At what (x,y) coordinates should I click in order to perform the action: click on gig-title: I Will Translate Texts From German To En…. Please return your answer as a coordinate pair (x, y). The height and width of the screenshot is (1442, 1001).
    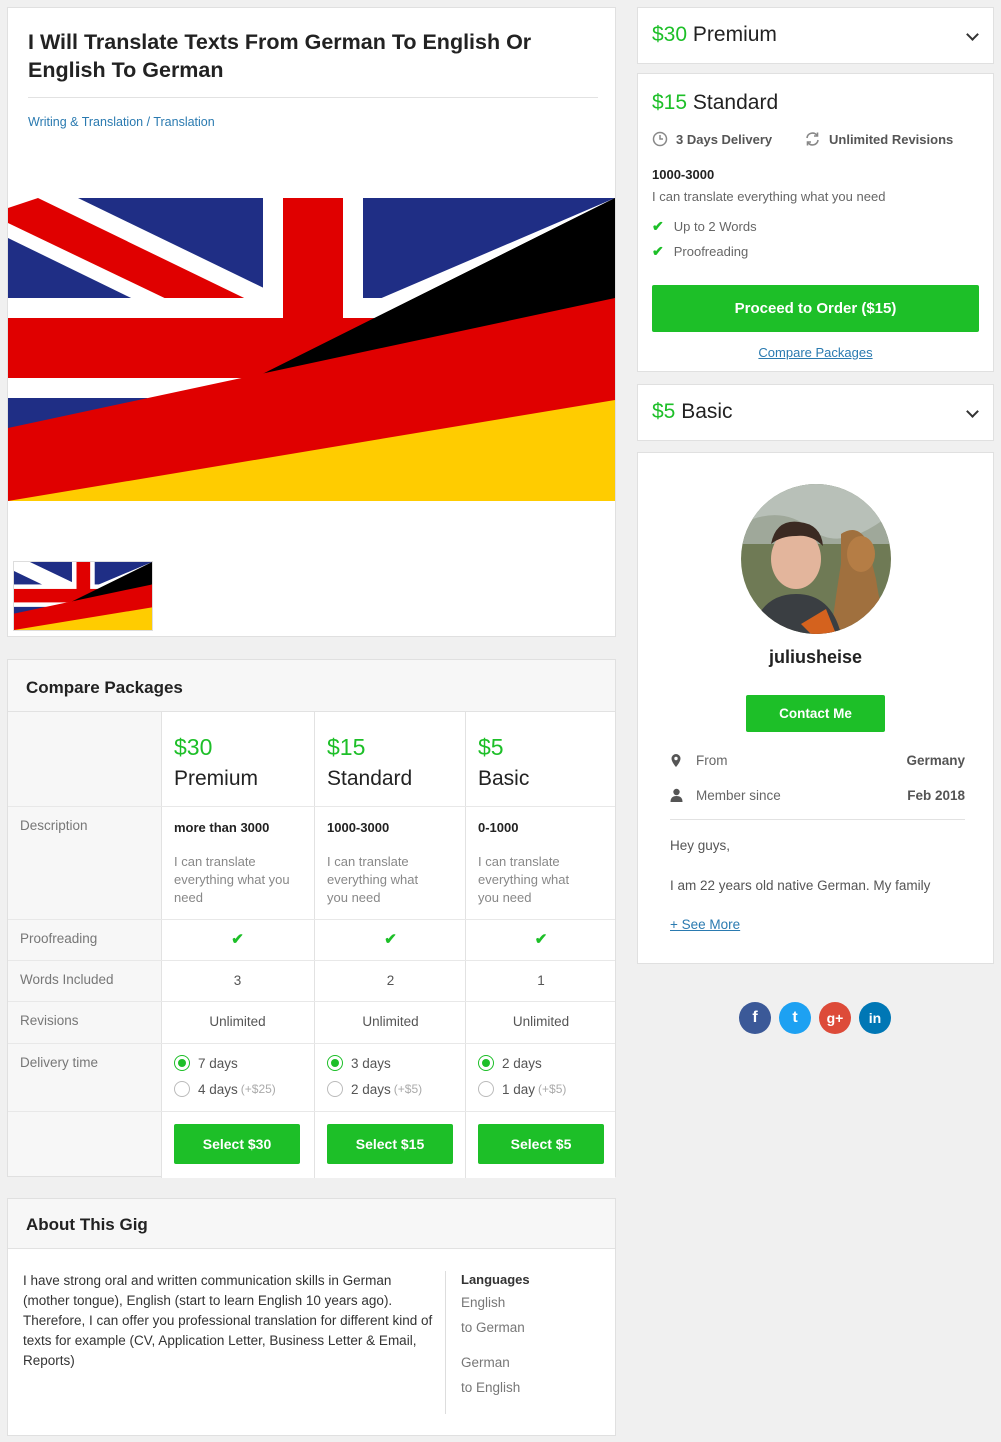
    Looking at the image, I should click on (280, 56).